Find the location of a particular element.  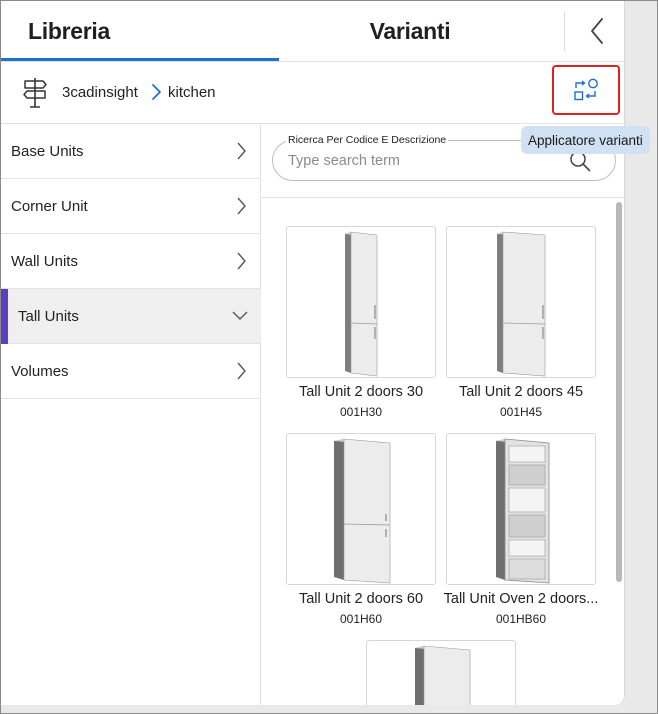

product-name: Tall Unit 2 doors 60 is located at coordinates (361, 599).